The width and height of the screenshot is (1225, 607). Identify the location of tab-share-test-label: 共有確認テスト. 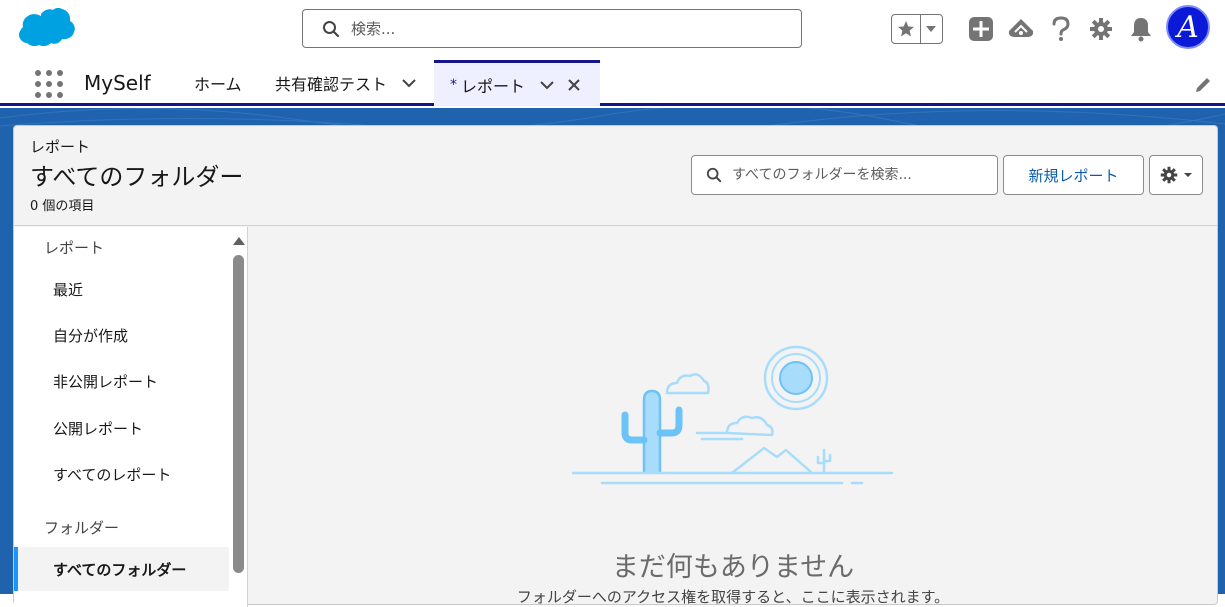
(331, 84).